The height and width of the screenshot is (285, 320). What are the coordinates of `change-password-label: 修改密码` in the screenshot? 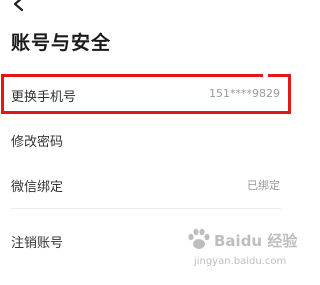 It's located at (37, 142).